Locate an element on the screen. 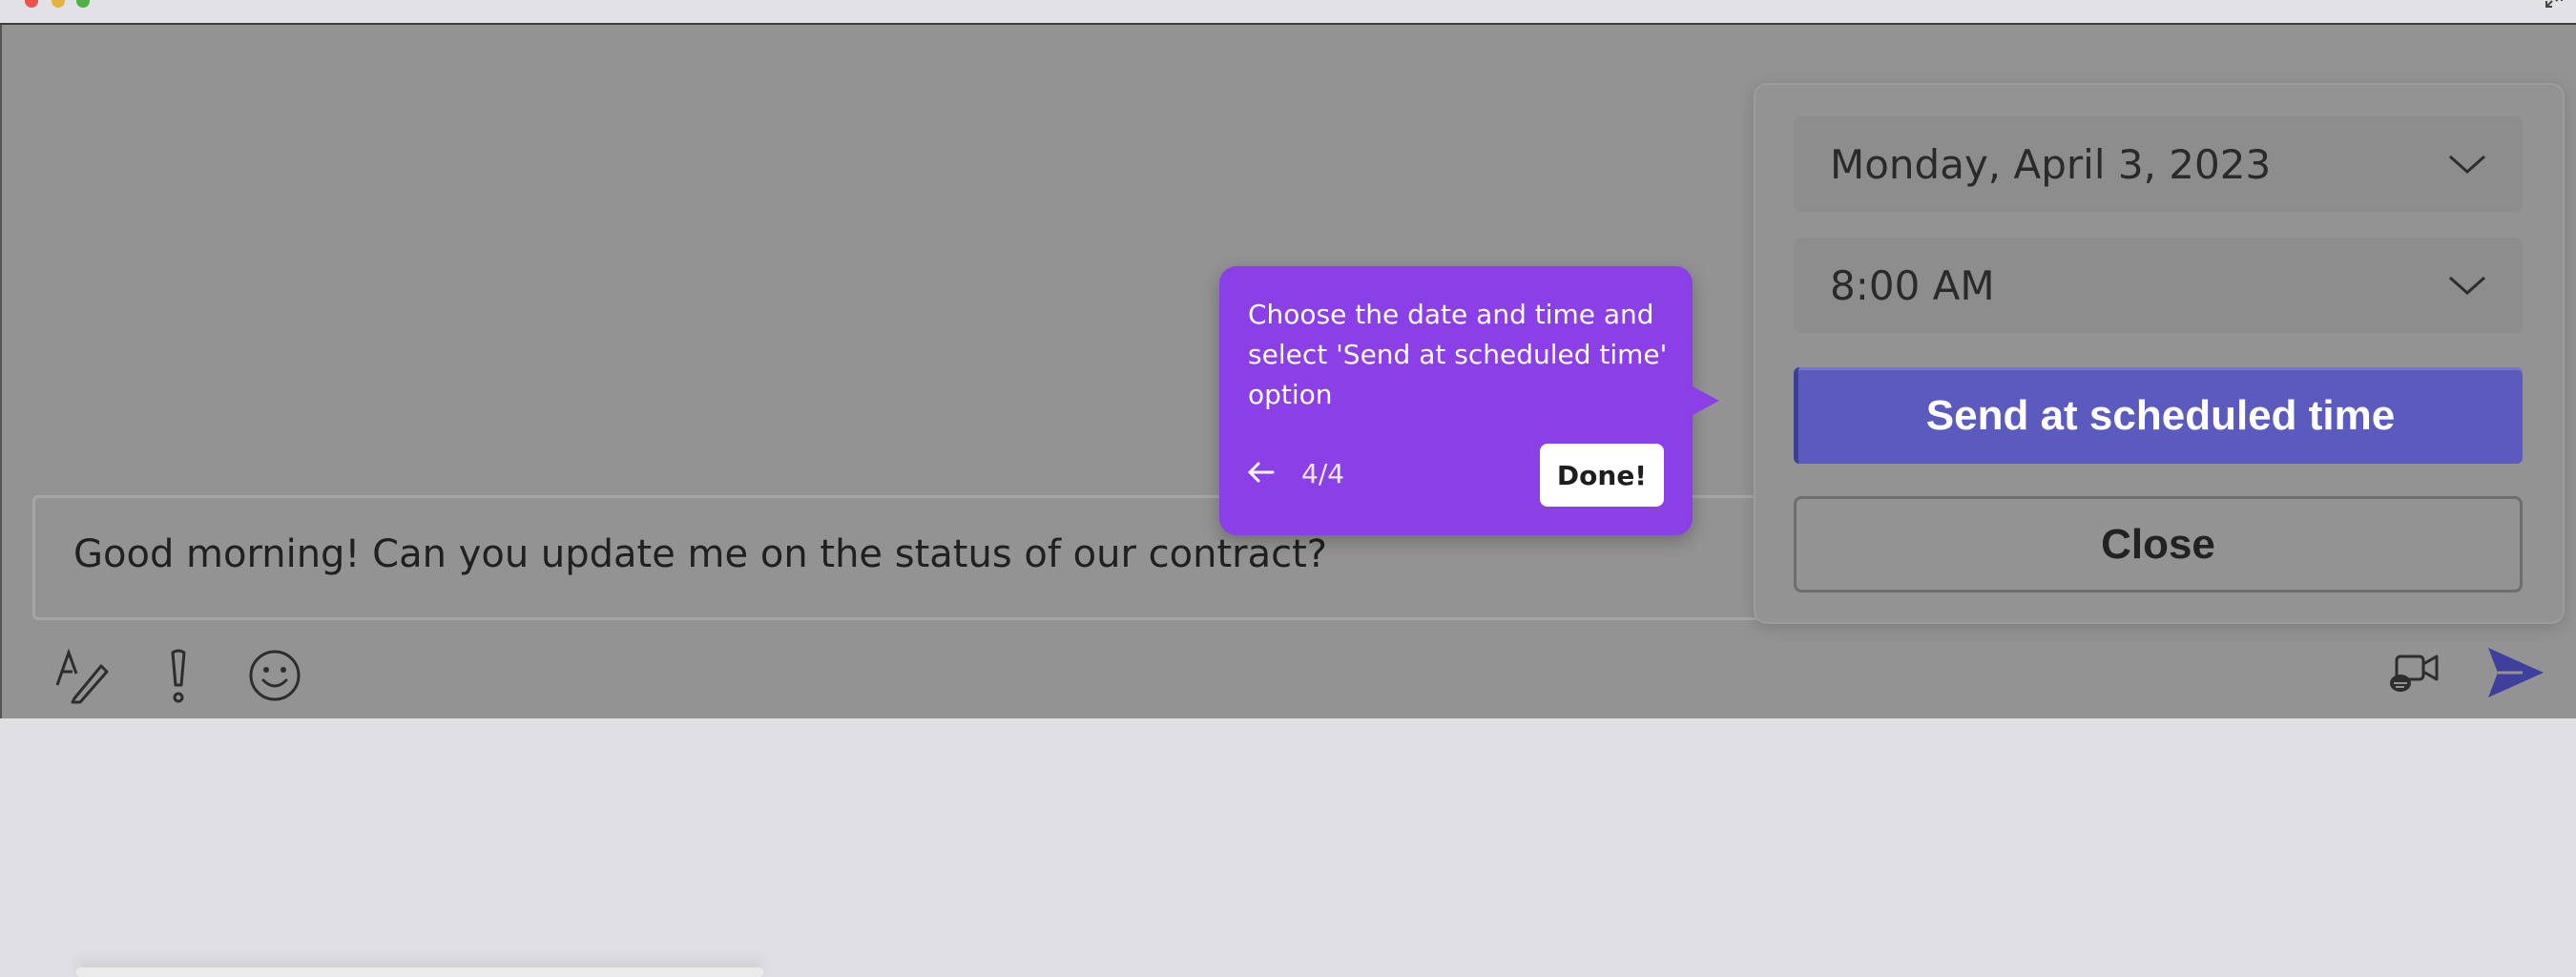  date-value: Monday, April 3, 2023 is located at coordinates (2051, 164).